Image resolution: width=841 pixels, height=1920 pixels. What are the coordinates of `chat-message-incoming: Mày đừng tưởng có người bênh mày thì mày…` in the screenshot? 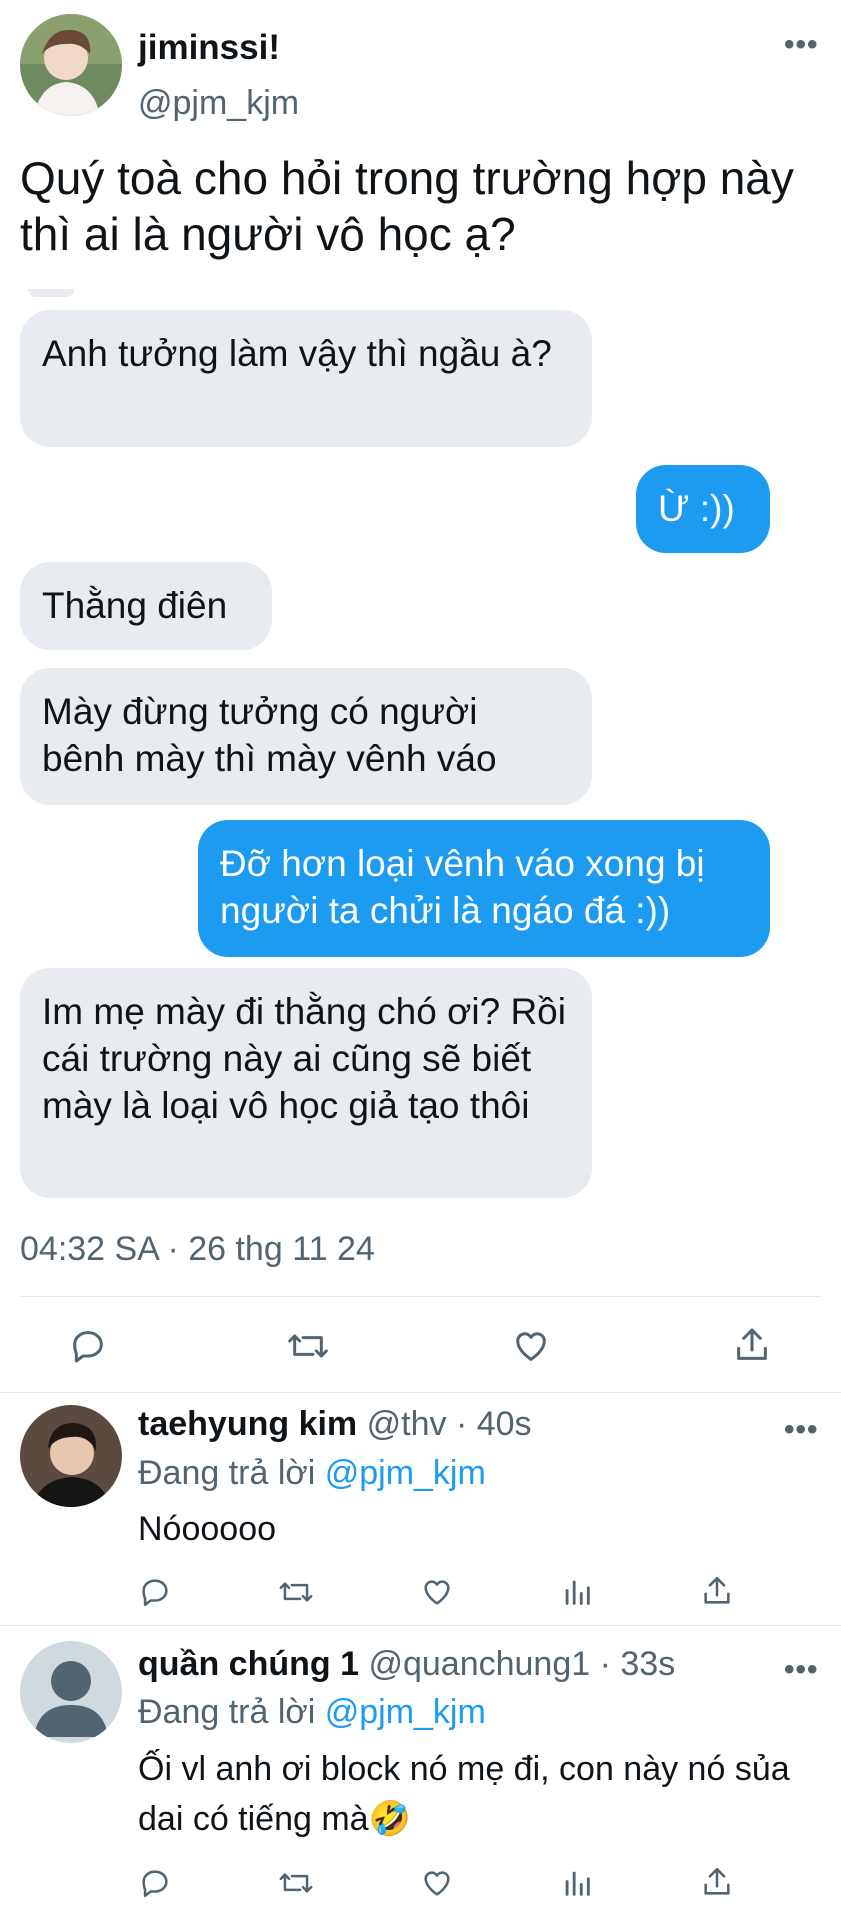 It's located at (306, 736).